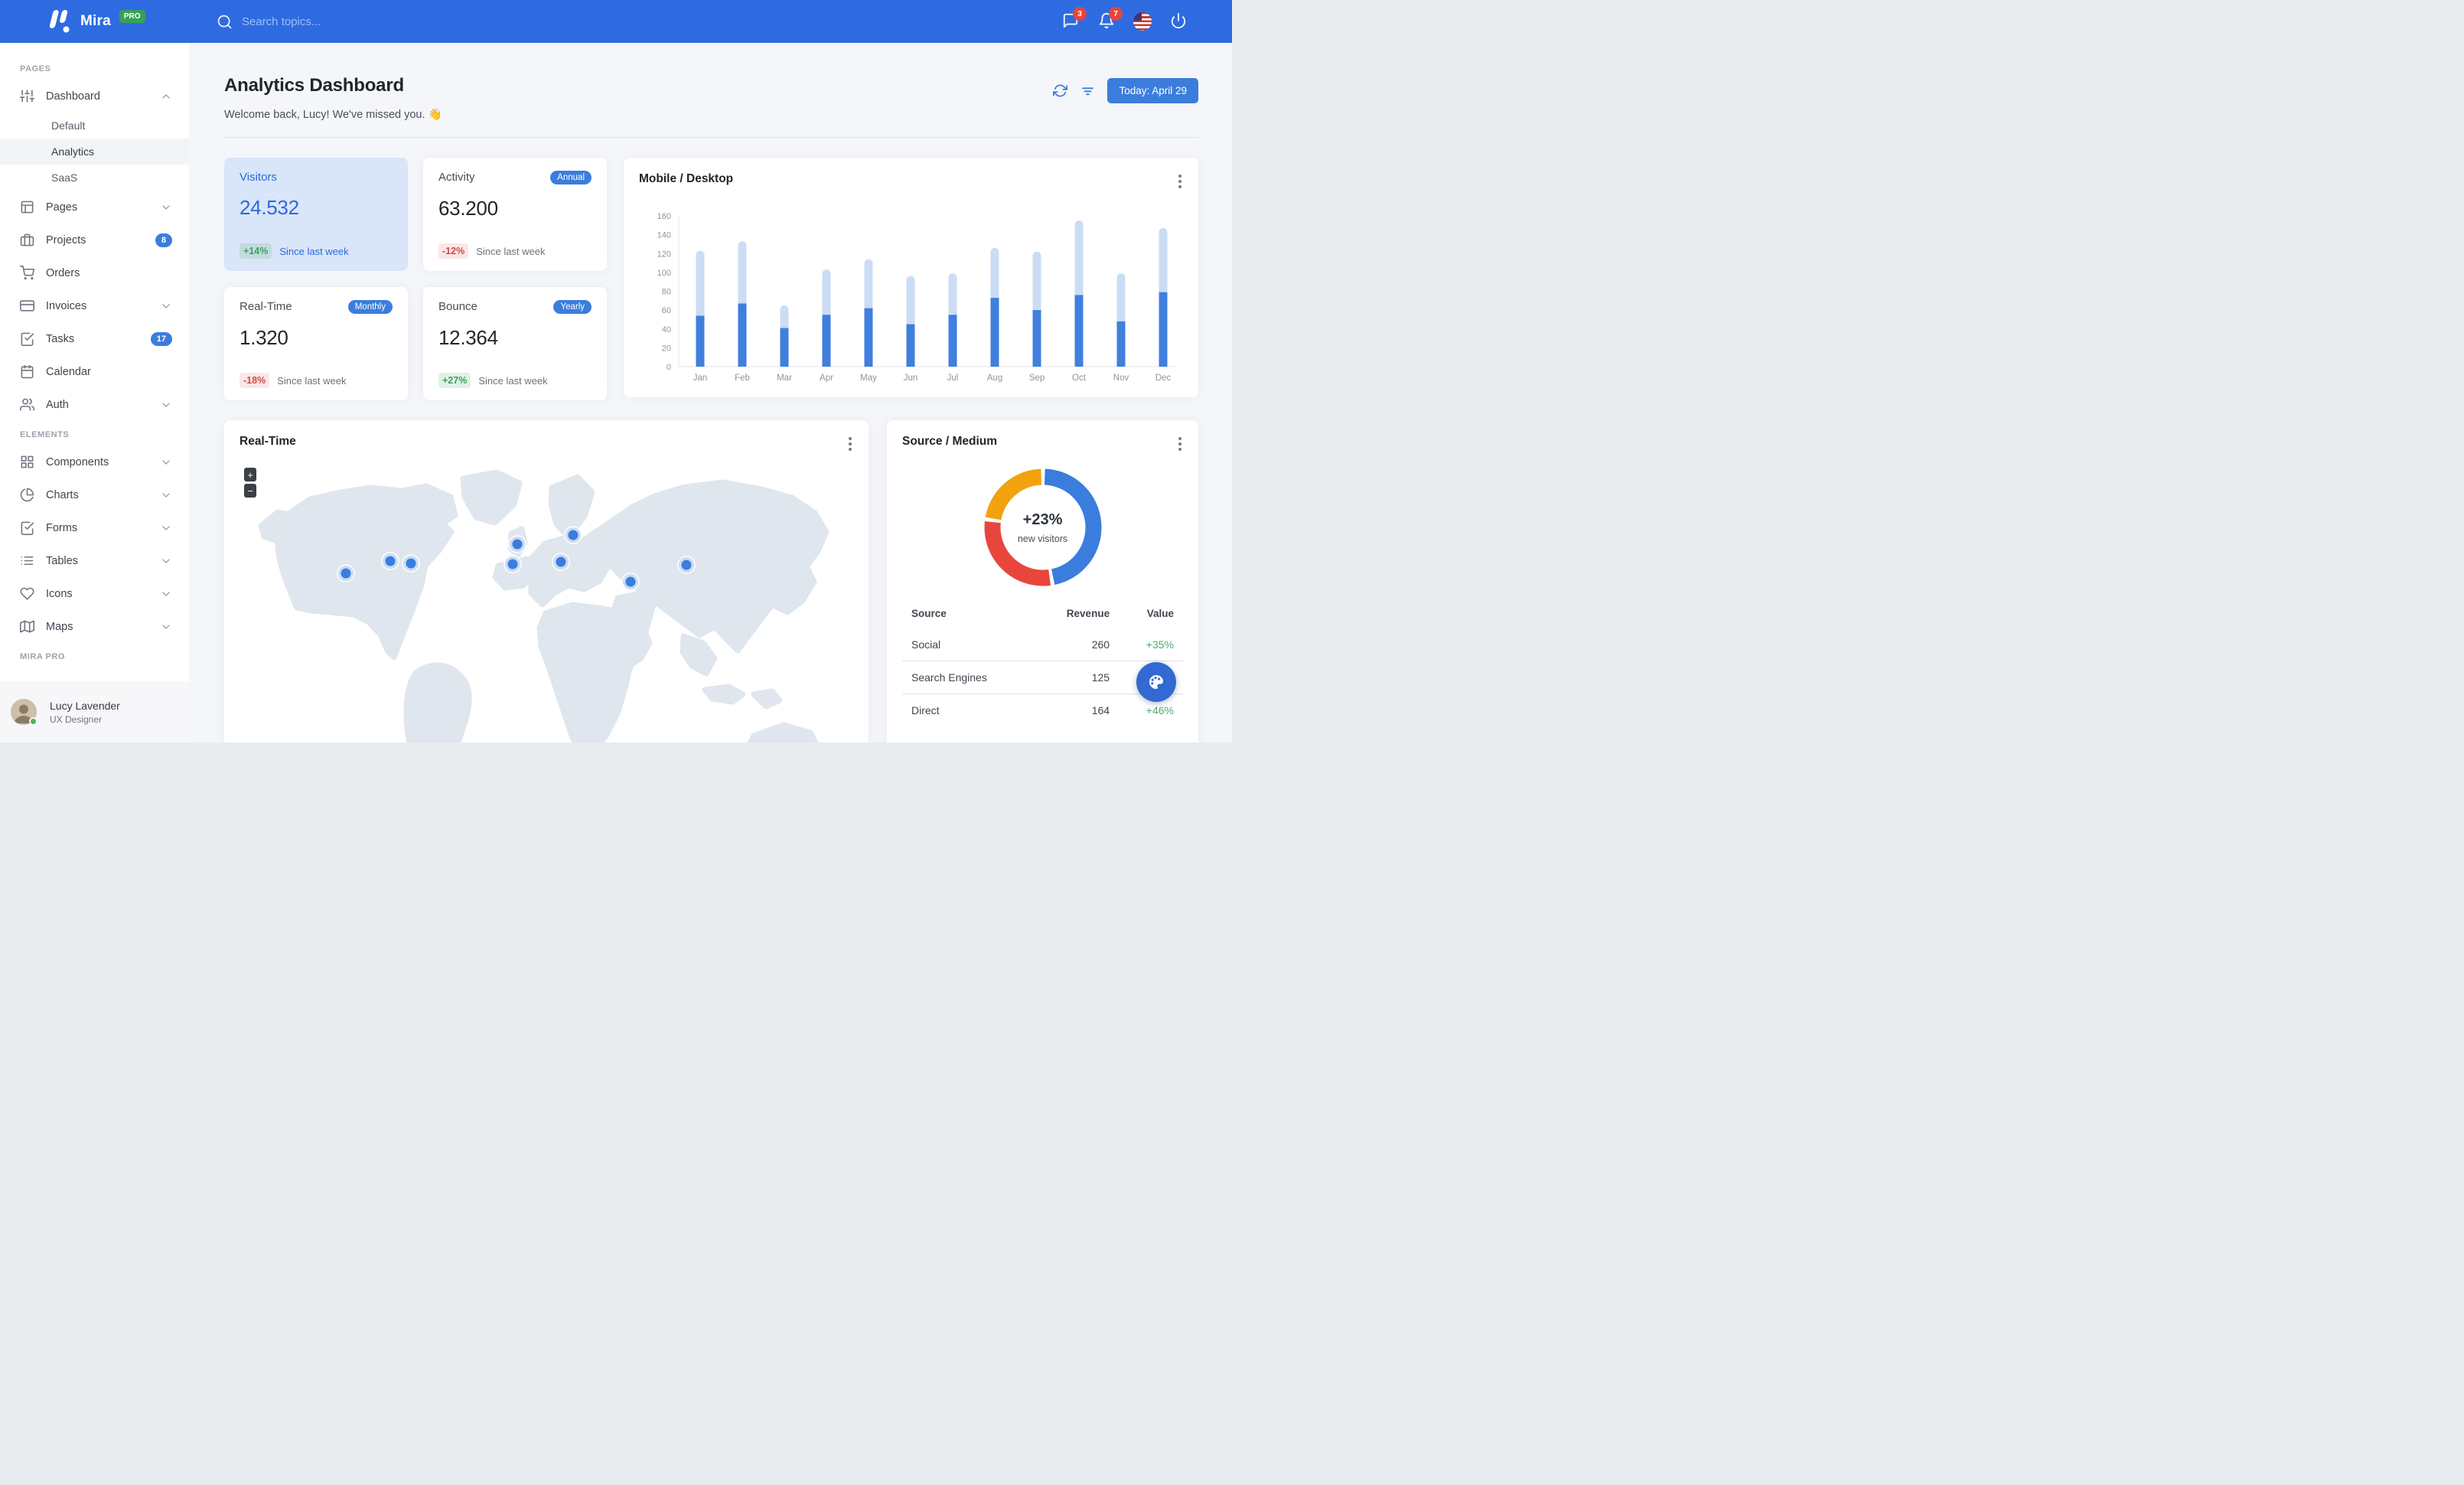  What do you see at coordinates (639, 22) in the screenshot?
I see `search-bar` at bounding box center [639, 22].